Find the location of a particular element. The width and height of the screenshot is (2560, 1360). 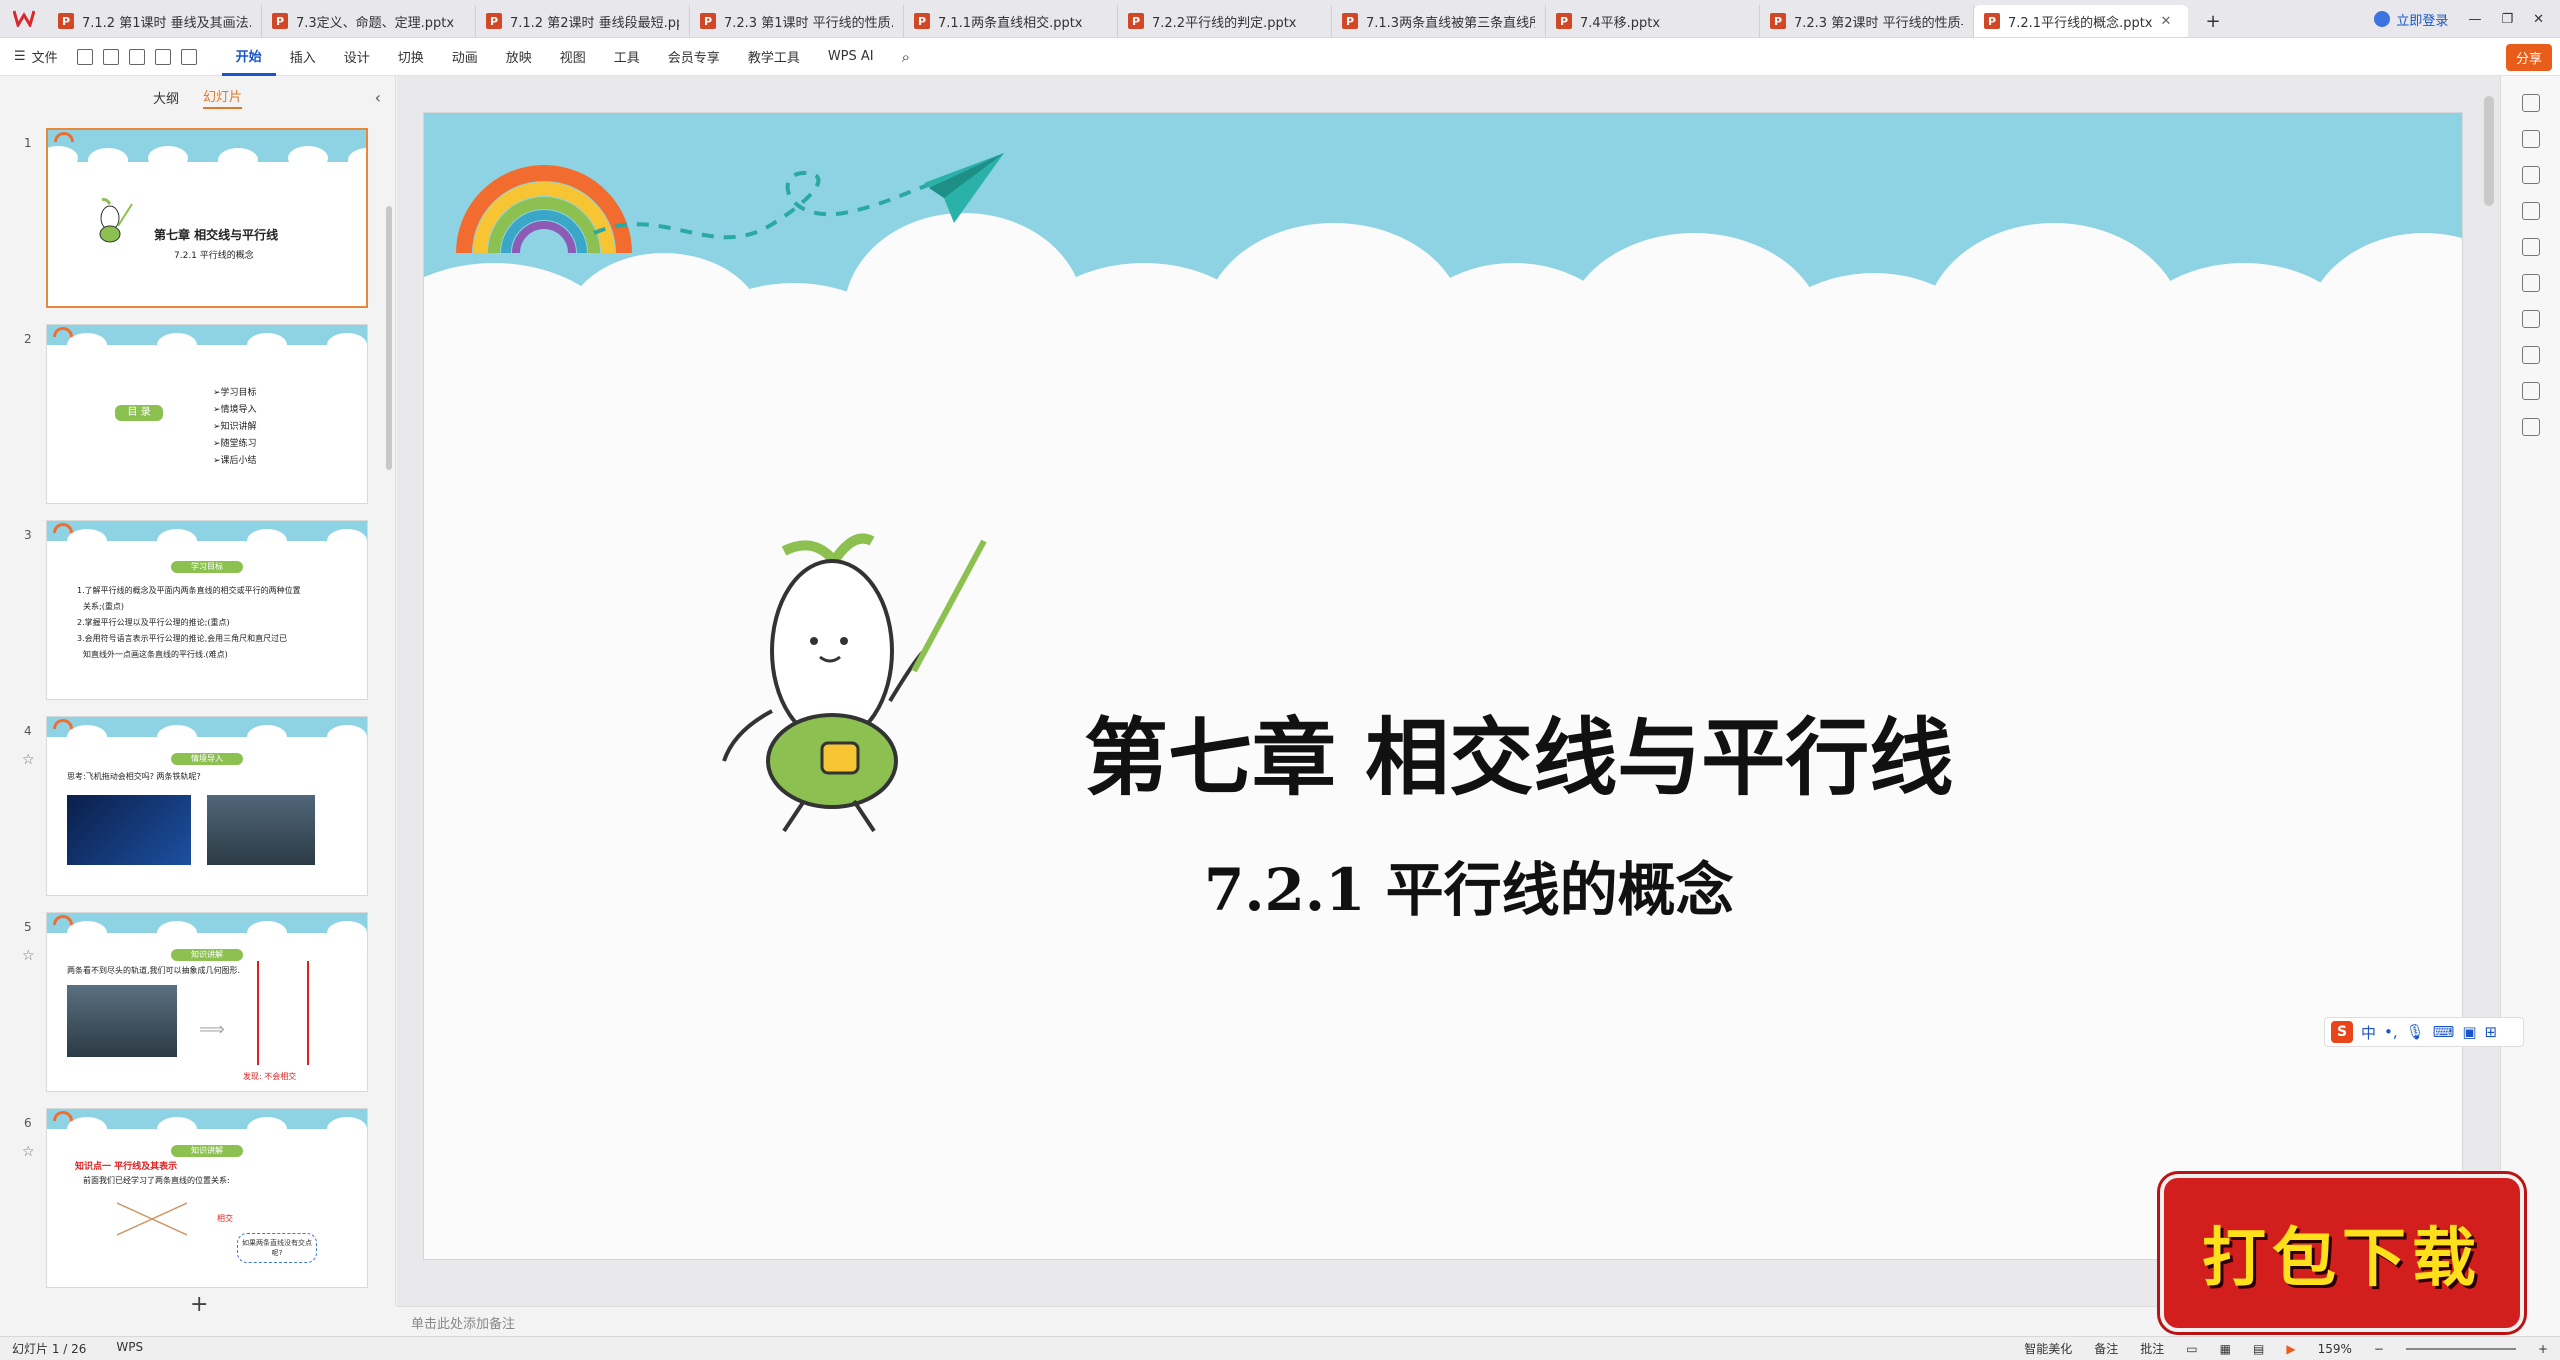

tab-outline: 大纲 is located at coordinates (166, 97).